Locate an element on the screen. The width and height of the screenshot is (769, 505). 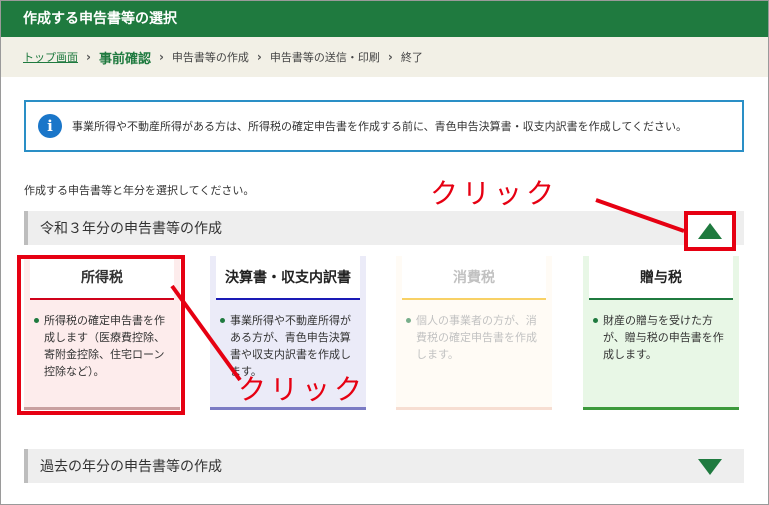
annotation-arrow-line-bottom is located at coordinates (206, 333).